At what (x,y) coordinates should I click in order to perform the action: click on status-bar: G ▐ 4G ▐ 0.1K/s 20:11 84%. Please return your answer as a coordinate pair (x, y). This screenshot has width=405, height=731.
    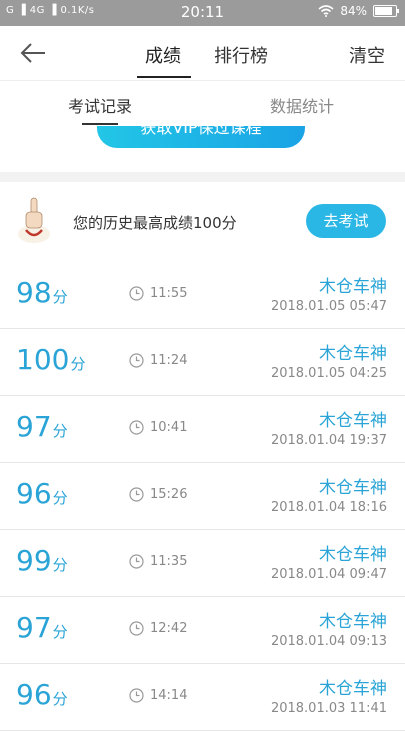
    Looking at the image, I should click on (202, 13).